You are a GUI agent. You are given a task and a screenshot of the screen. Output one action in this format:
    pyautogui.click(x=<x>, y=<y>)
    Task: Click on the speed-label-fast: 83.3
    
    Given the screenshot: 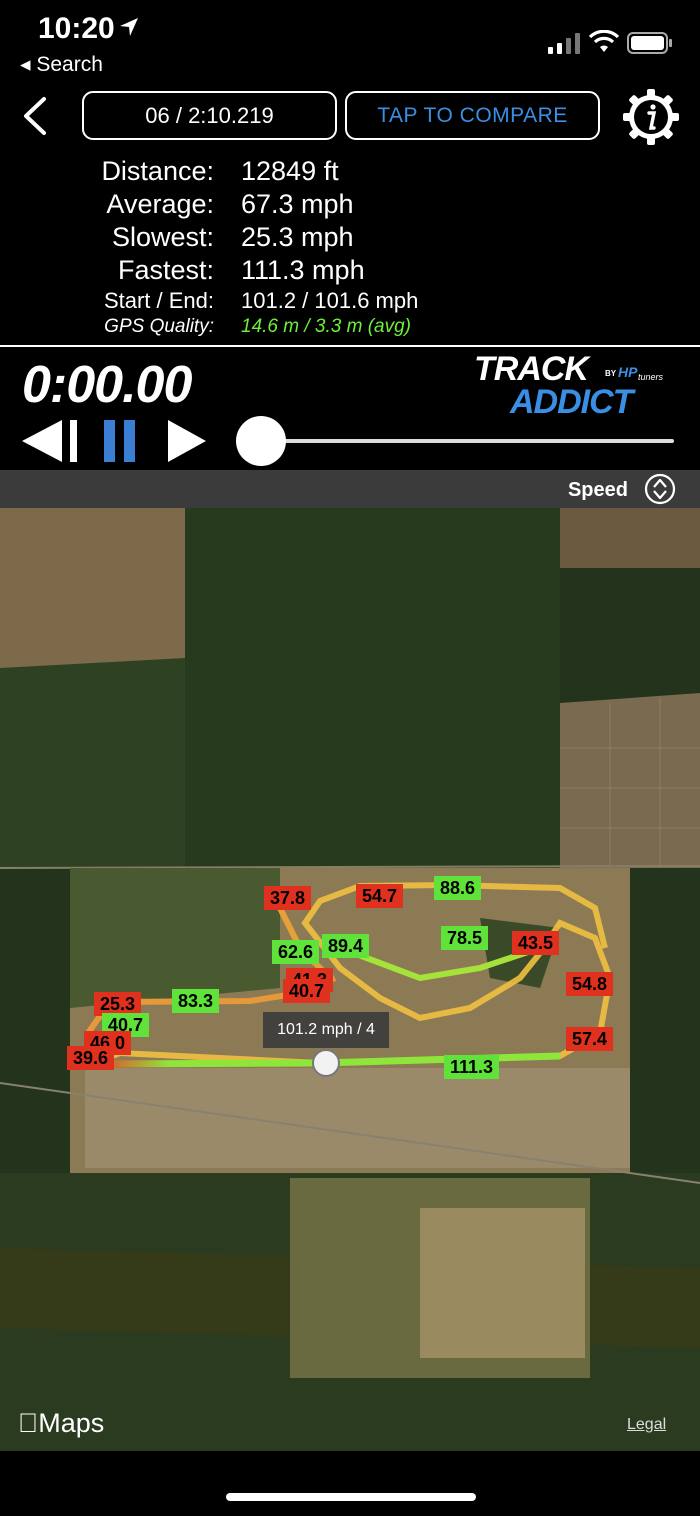 What is the action you would take?
    pyautogui.click(x=196, y=1001)
    